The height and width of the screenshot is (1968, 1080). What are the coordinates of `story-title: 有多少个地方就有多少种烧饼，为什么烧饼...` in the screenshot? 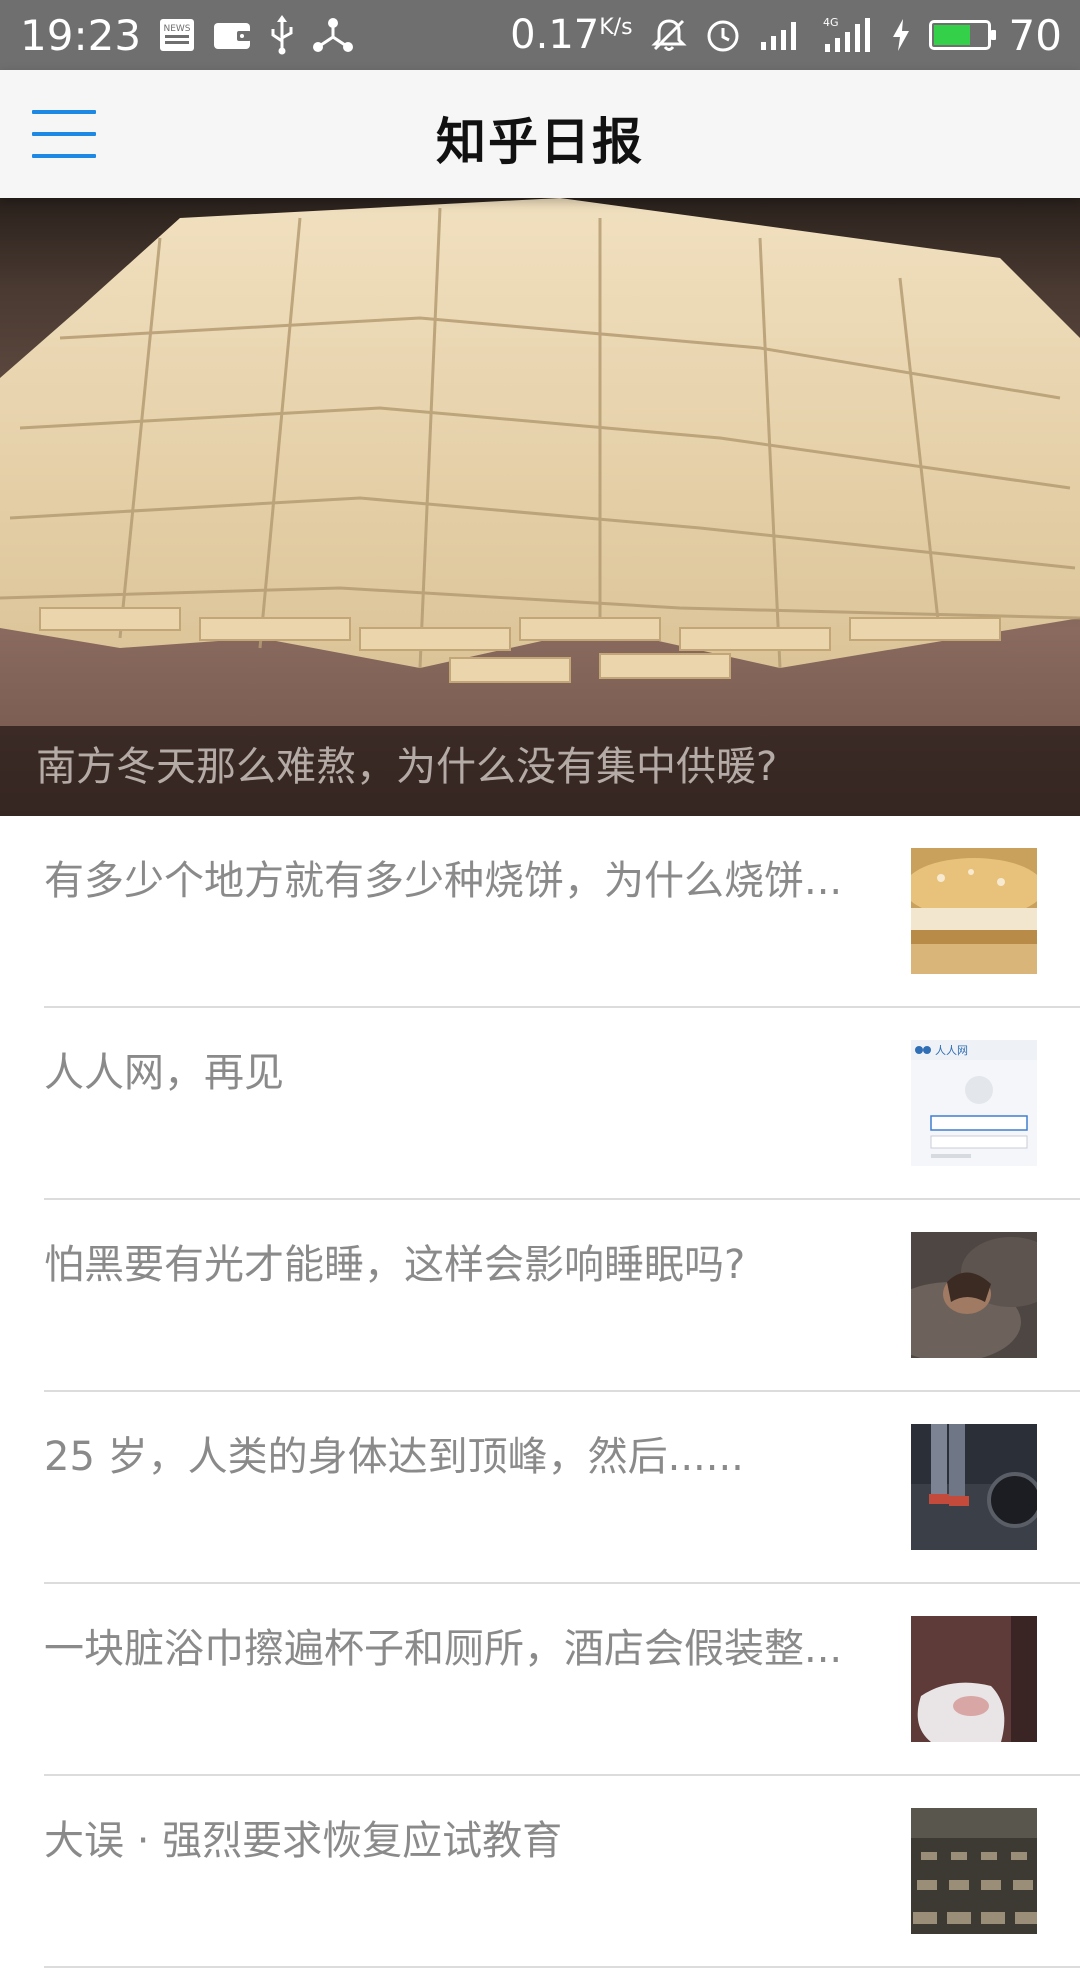 It's located at (443, 881).